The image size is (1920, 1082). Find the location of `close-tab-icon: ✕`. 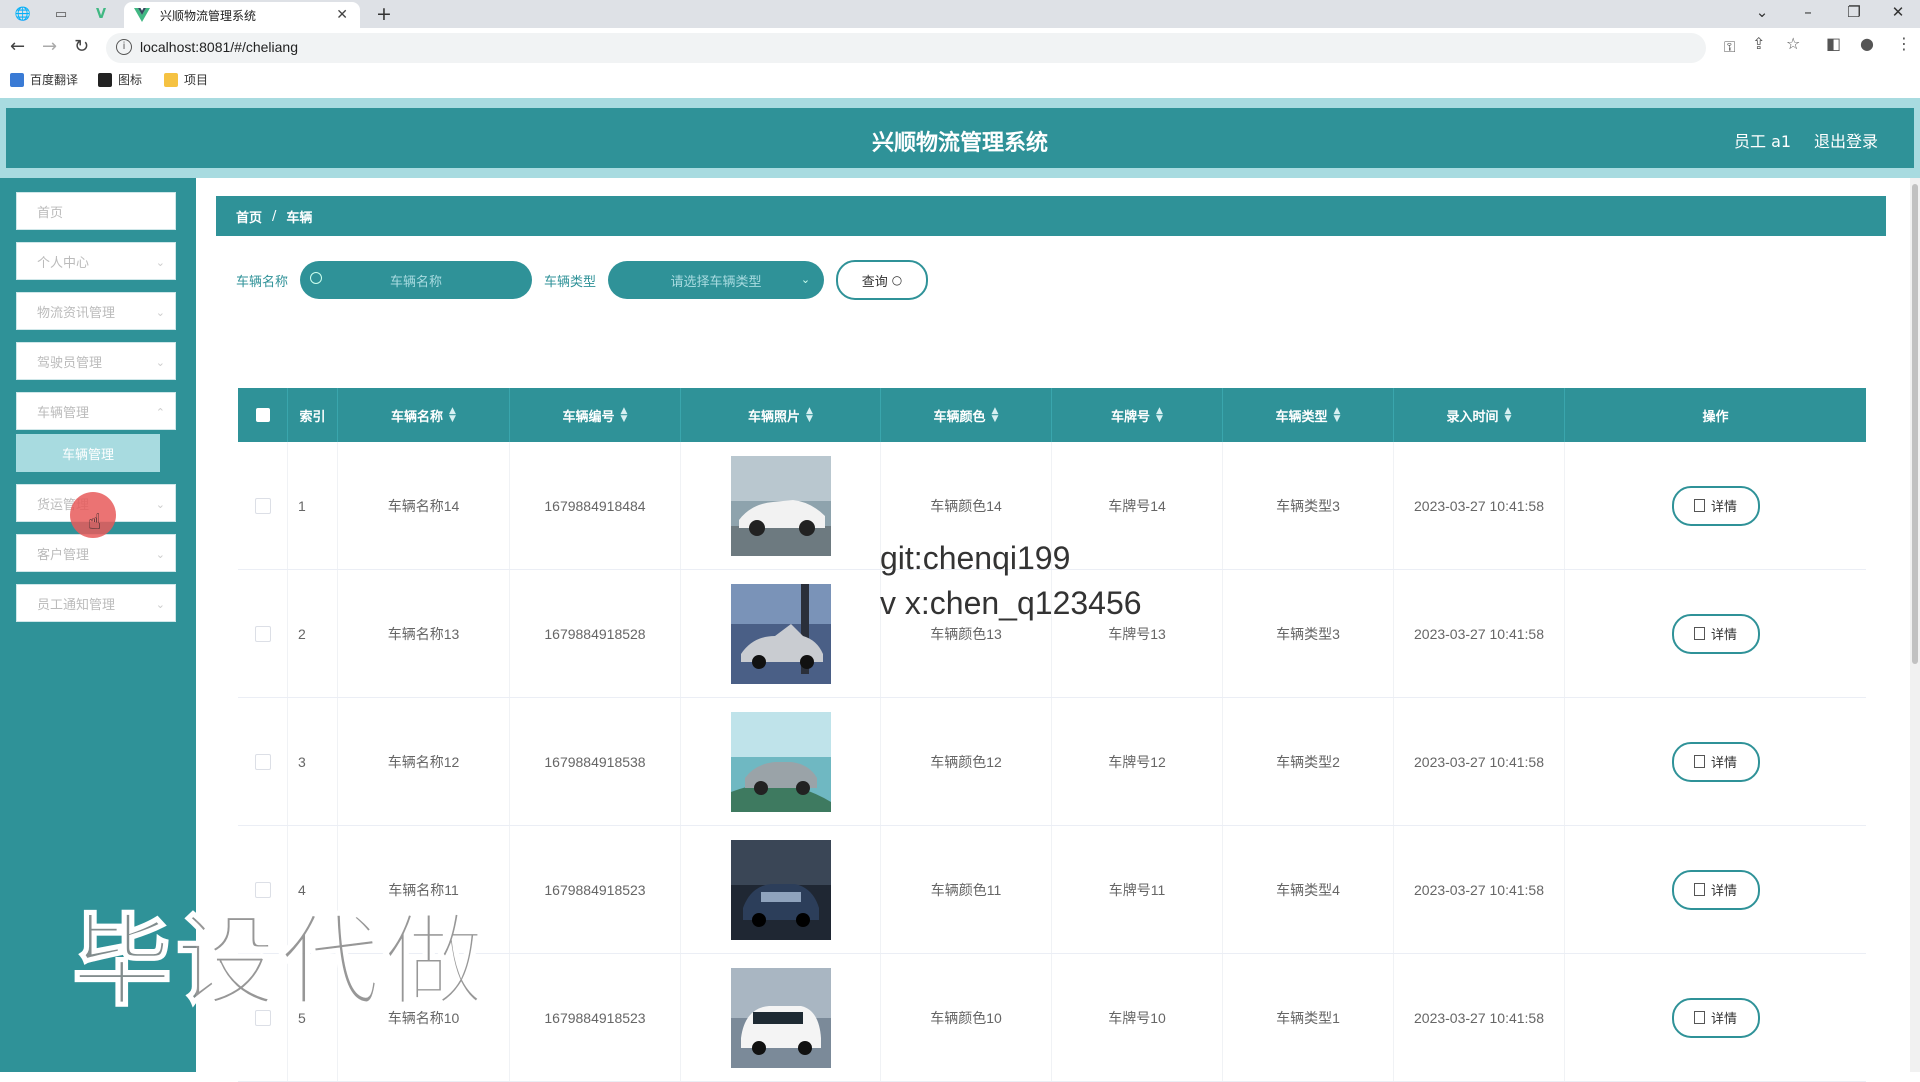

close-tab-icon: ✕ is located at coordinates (342, 15).